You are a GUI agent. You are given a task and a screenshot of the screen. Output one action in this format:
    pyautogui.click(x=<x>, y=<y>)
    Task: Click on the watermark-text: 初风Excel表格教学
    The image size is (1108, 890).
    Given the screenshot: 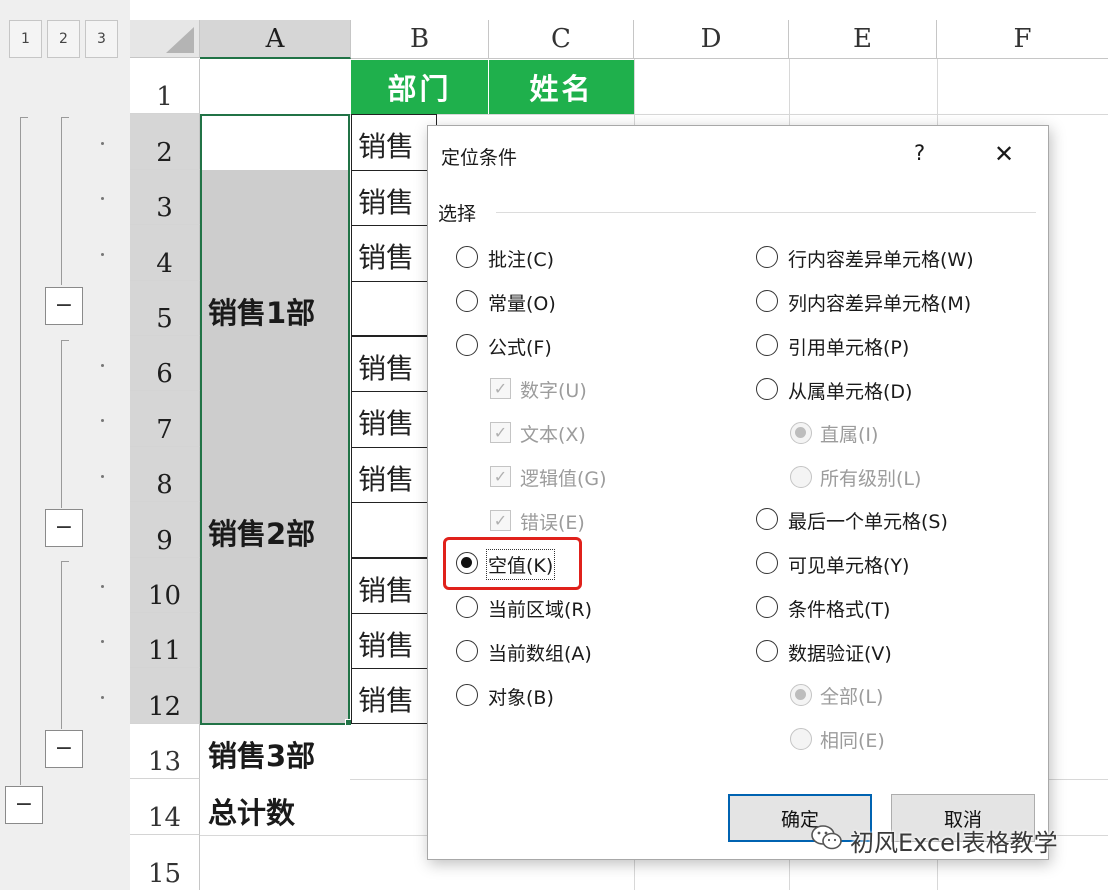 What is the action you would take?
    pyautogui.click(x=954, y=843)
    